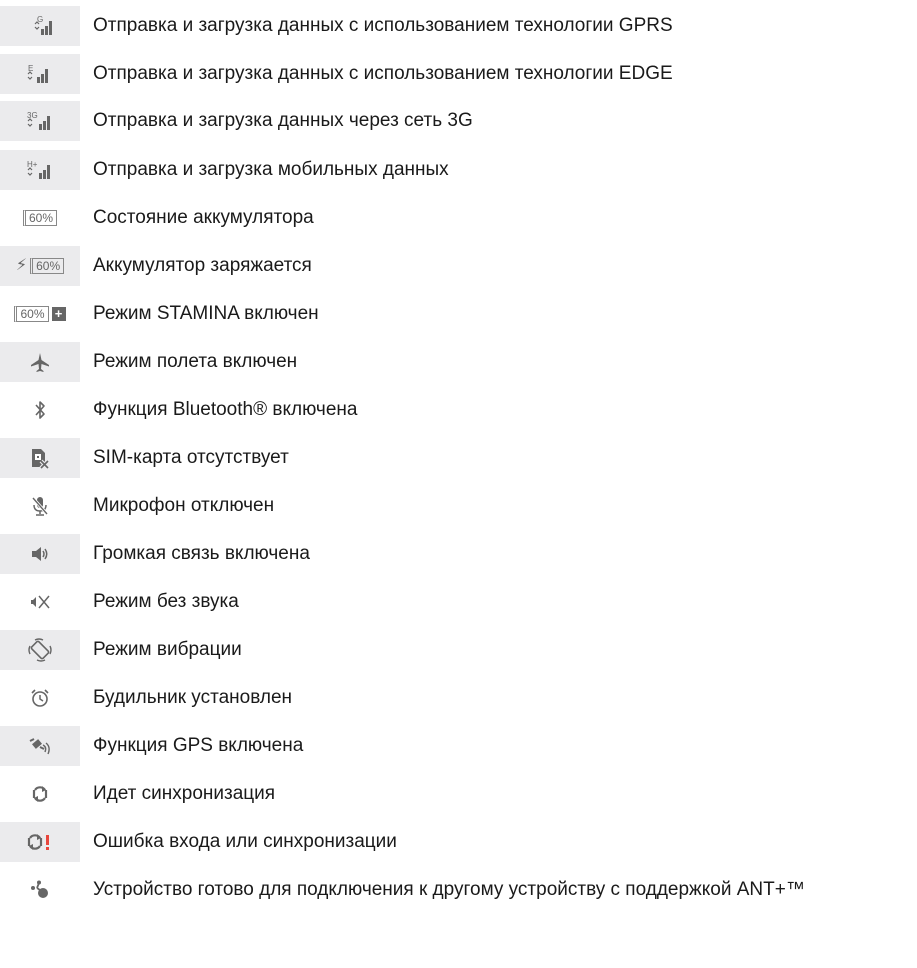  Describe the element at coordinates (458, 794) in the screenshot. I see `list-item: Идет синхронизация` at that location.